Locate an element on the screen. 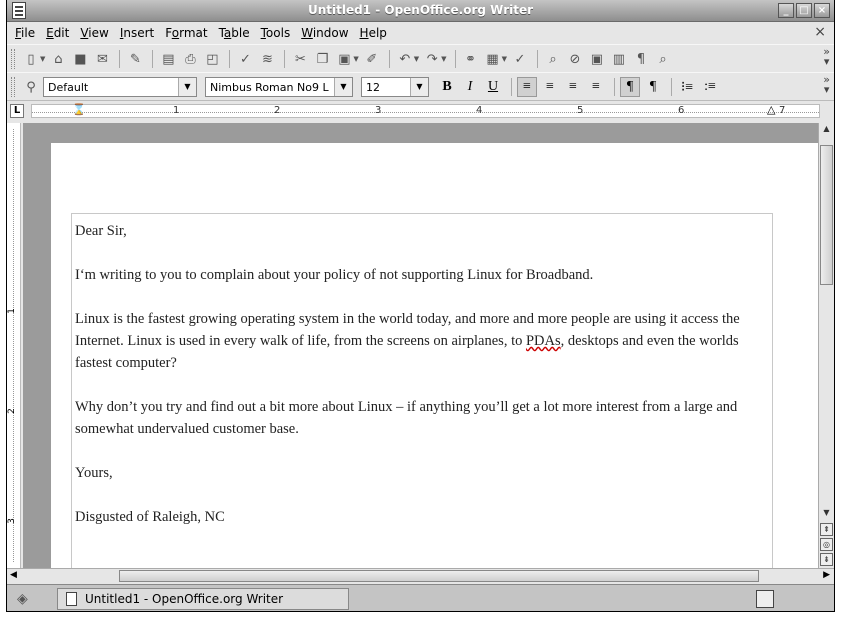 This screenshot has width=862, height=621. table-icon: ▦ is located at coordinates (493, 59).